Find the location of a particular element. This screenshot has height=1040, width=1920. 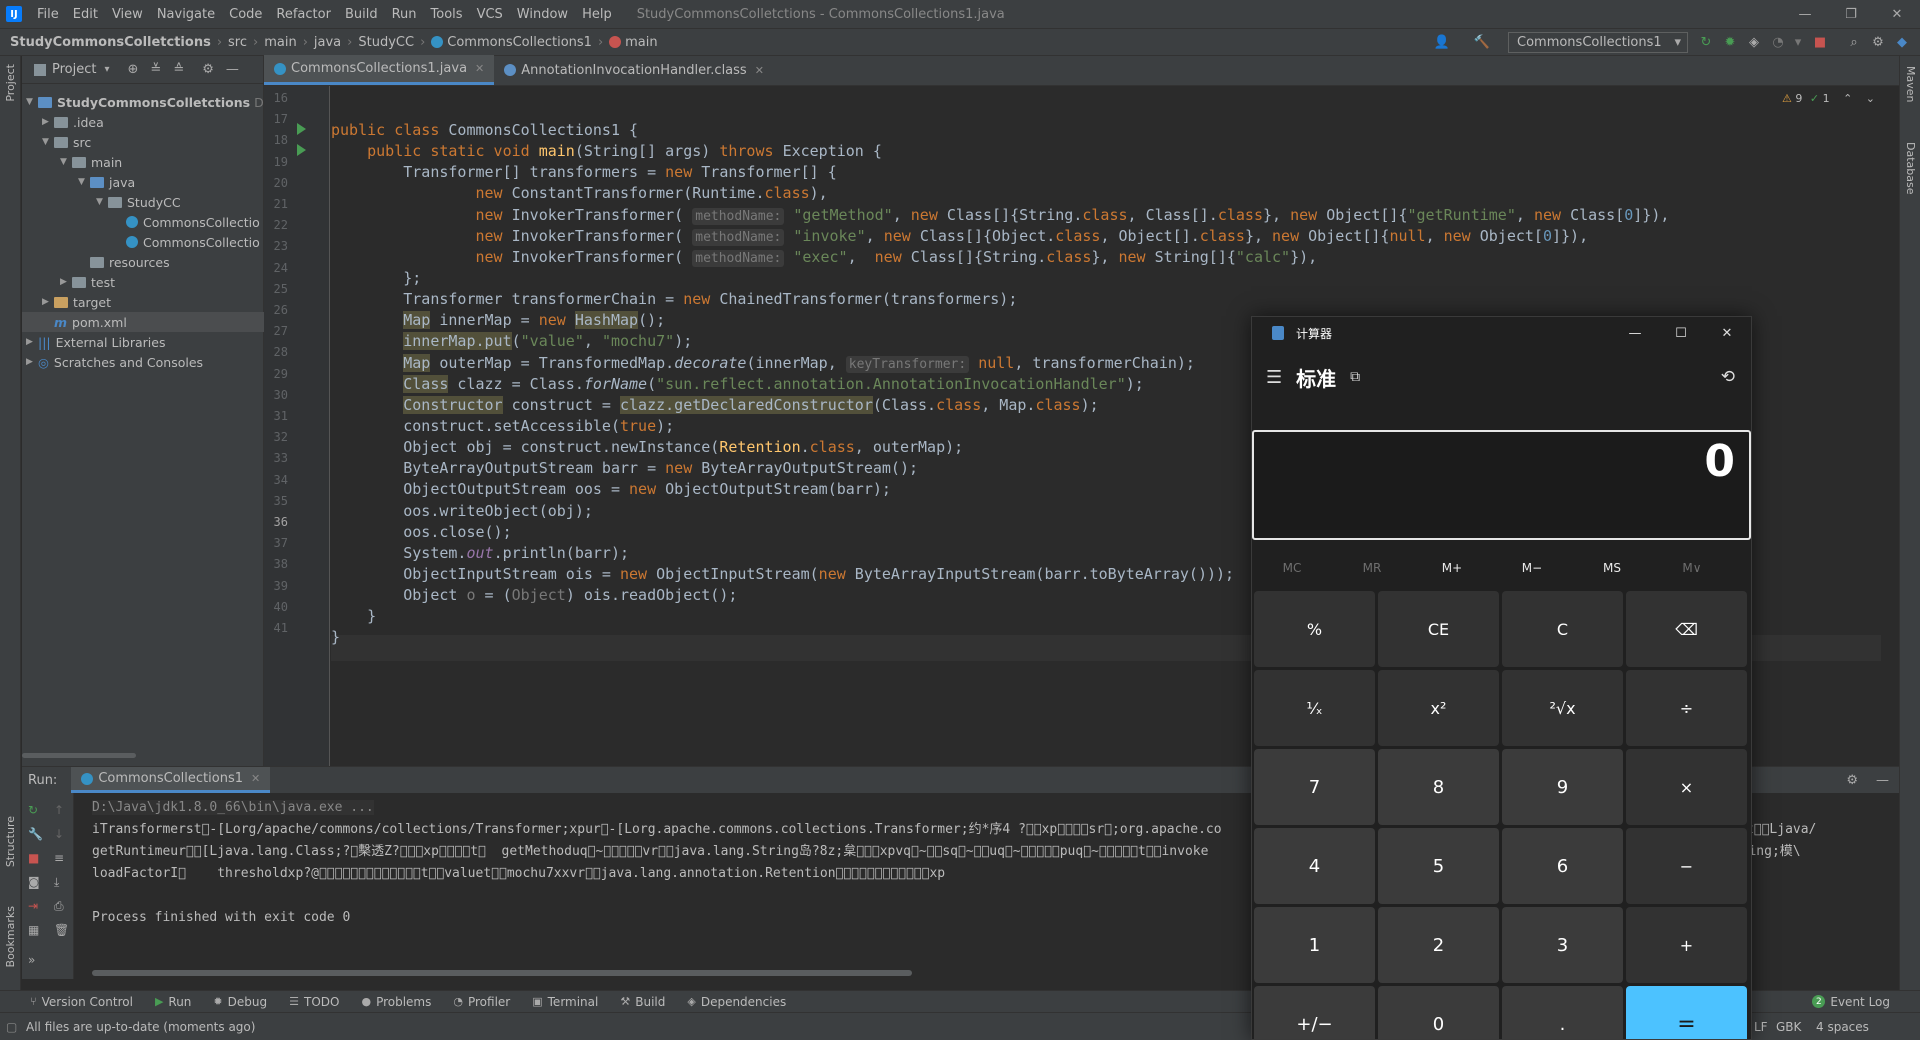

tab-terminal: ▣ Terminal is located at coordinates (565, 1002).